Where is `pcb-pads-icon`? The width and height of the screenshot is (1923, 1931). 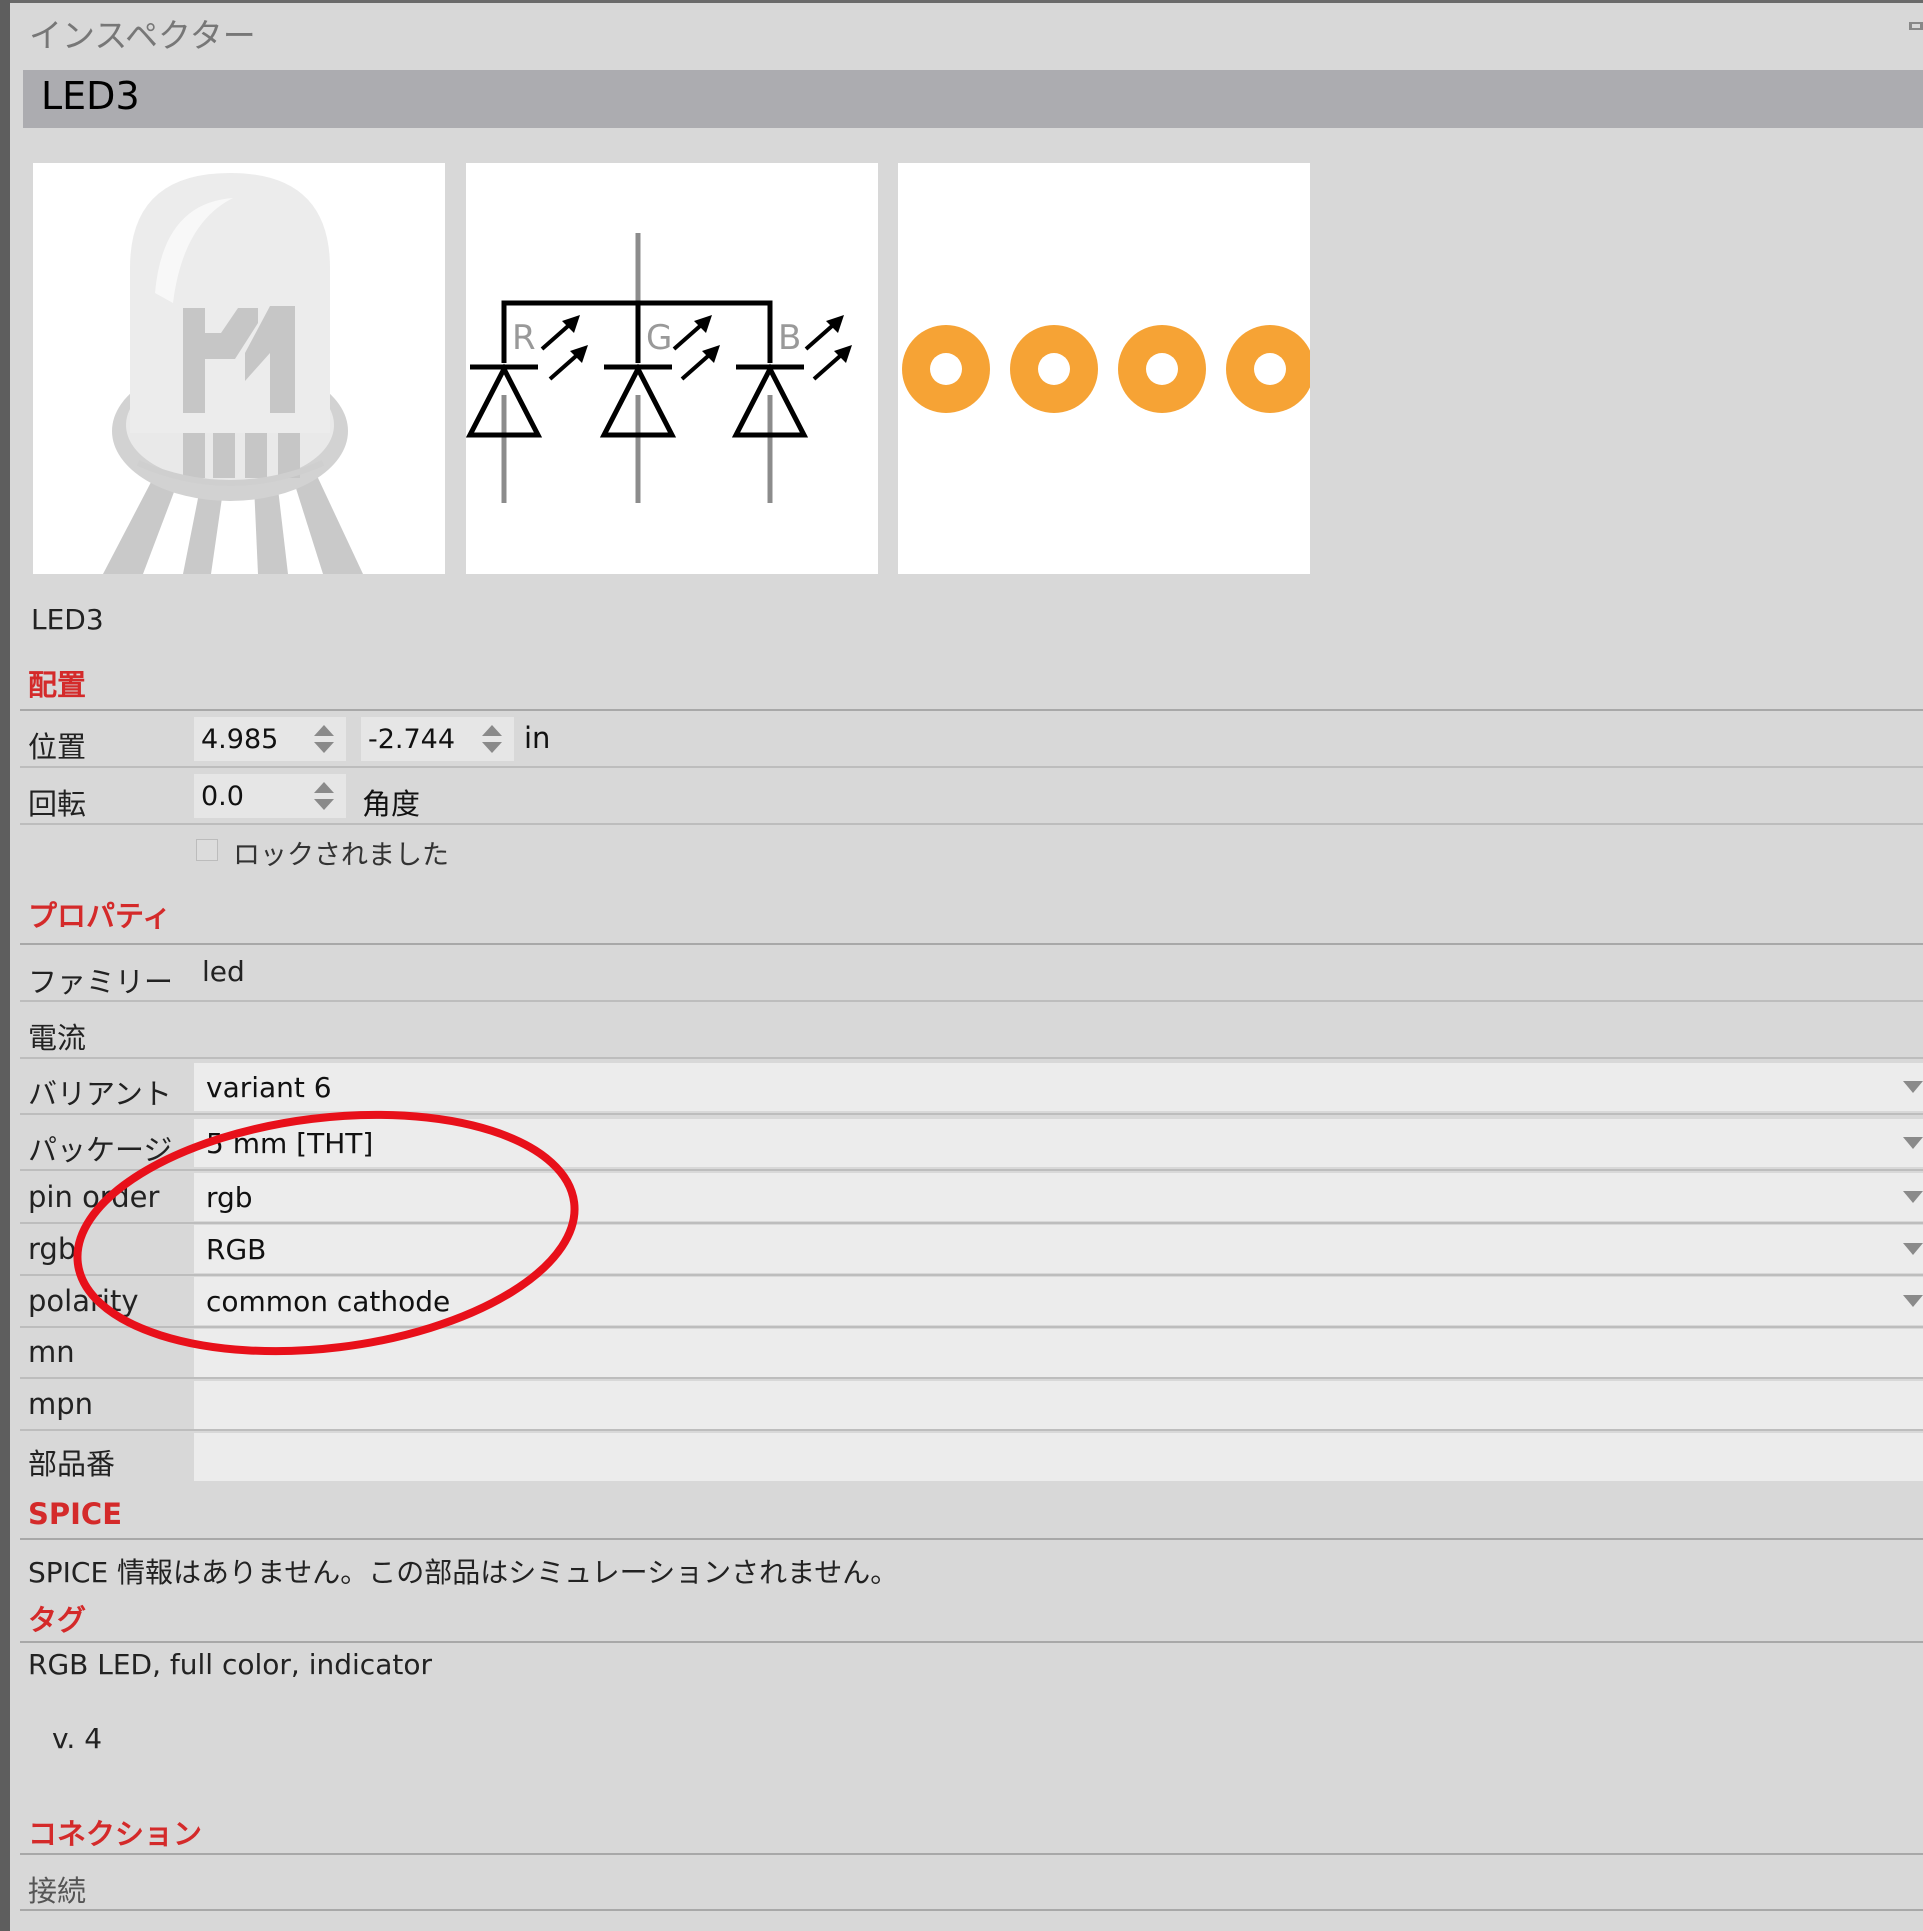 pcb-pads-icon is located at coordinates (1106, 369).